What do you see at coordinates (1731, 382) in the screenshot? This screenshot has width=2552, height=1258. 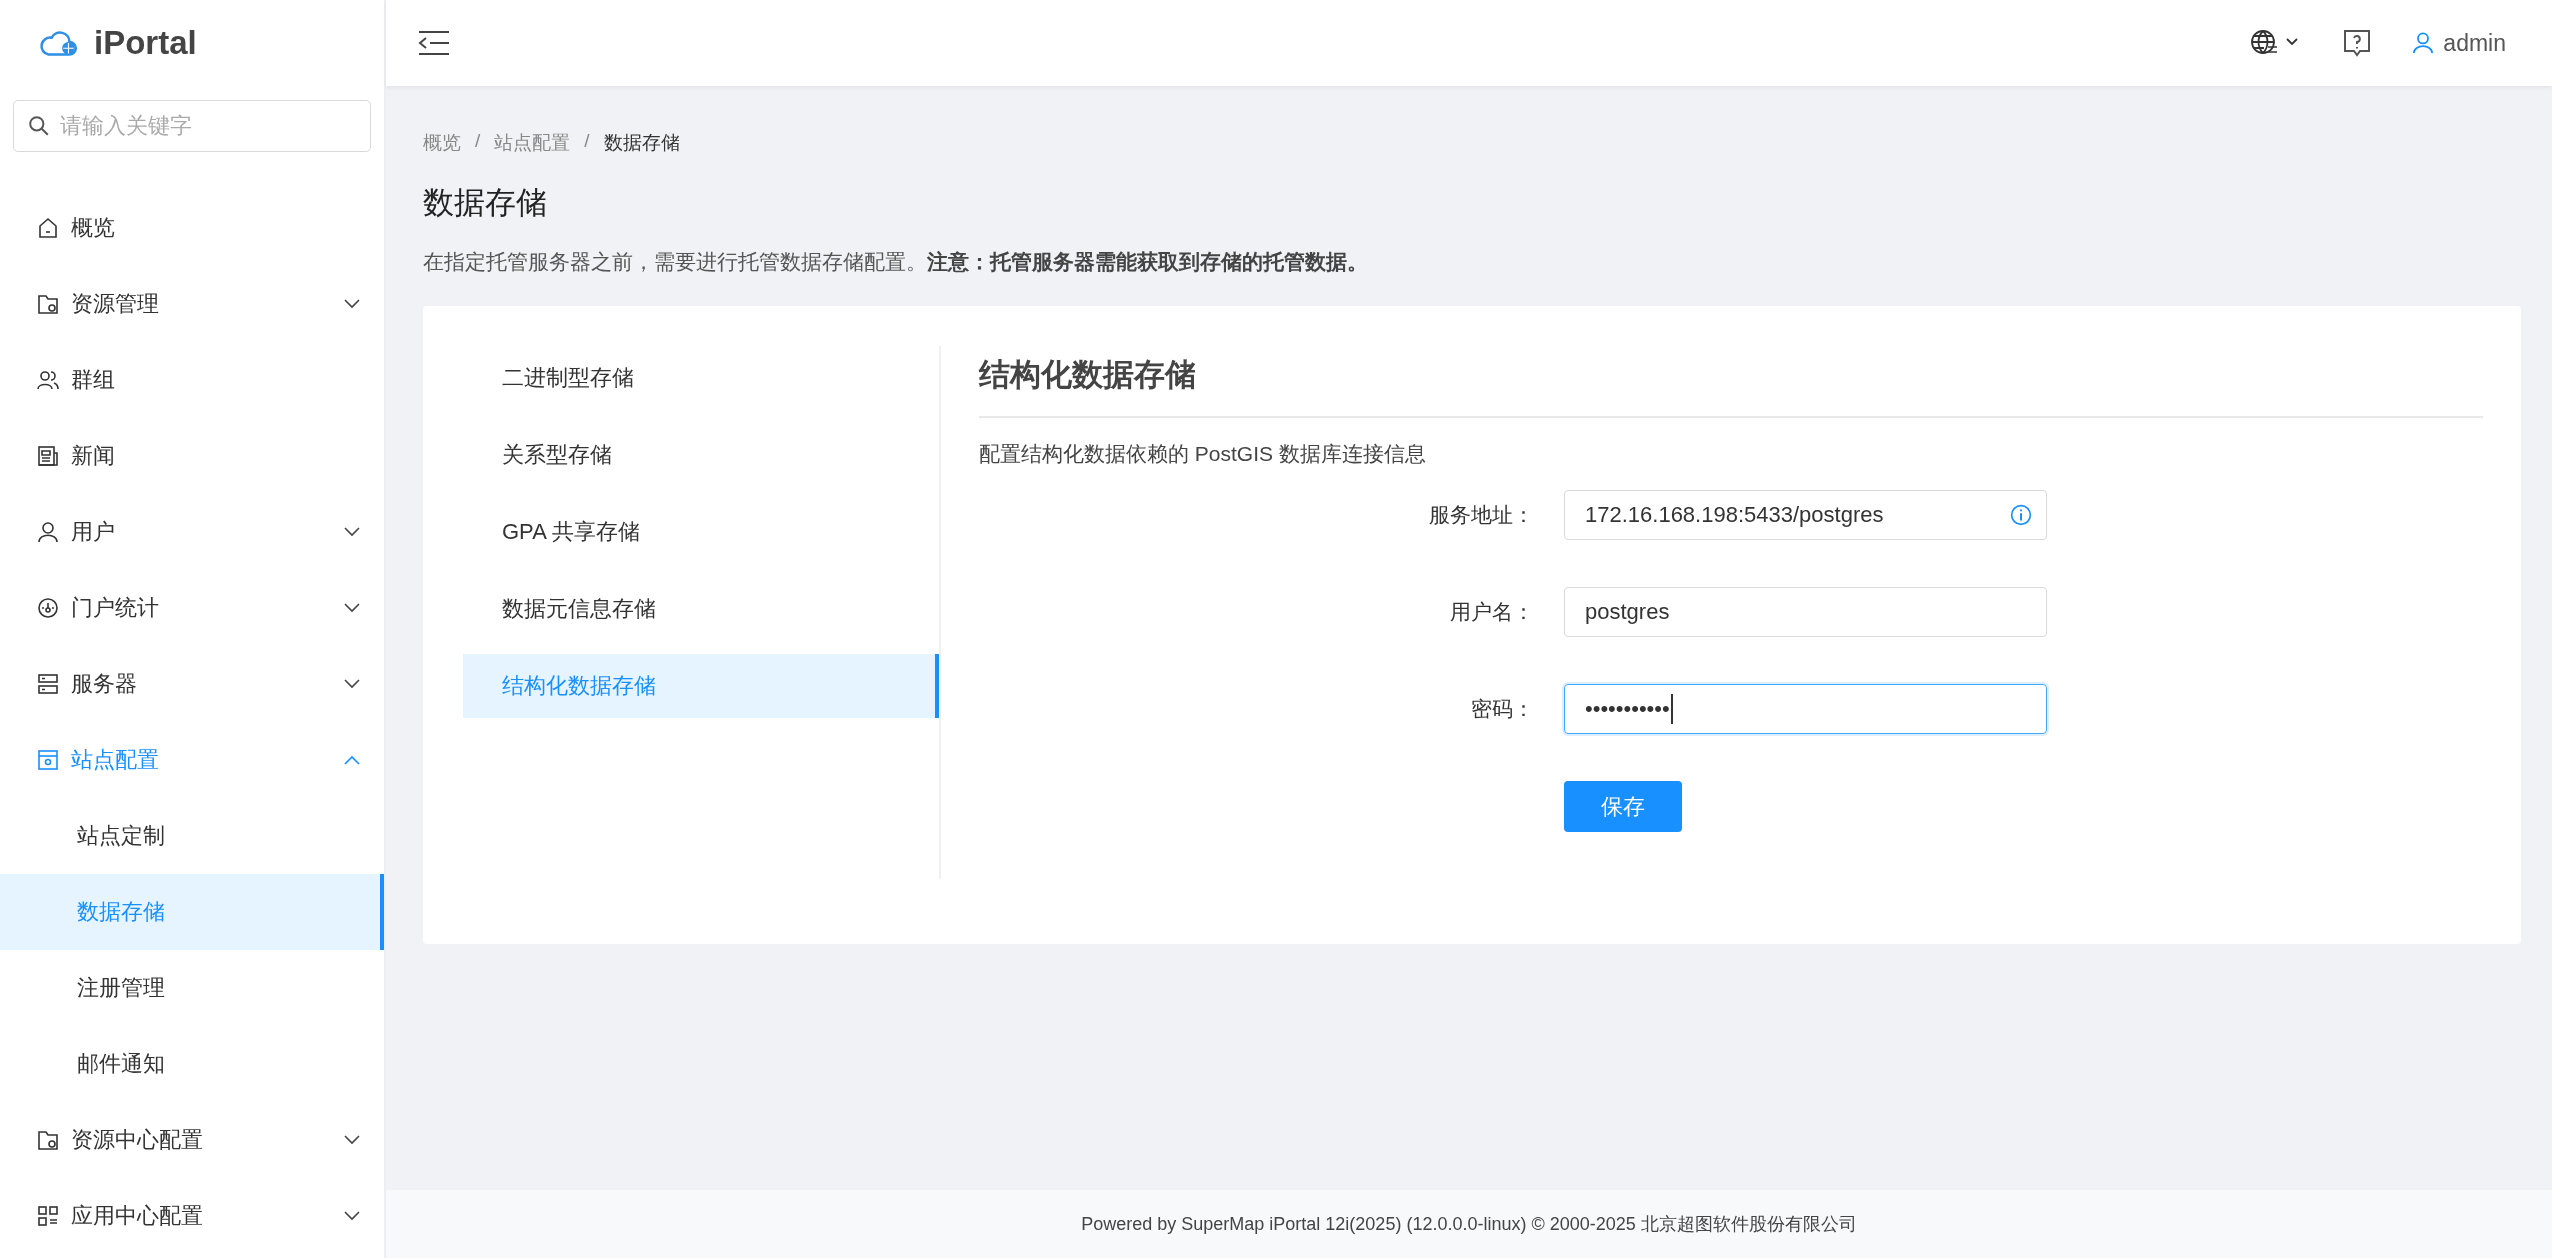 I see `panel-title: 结构化数据存储` at bounding box center [1731, 382].